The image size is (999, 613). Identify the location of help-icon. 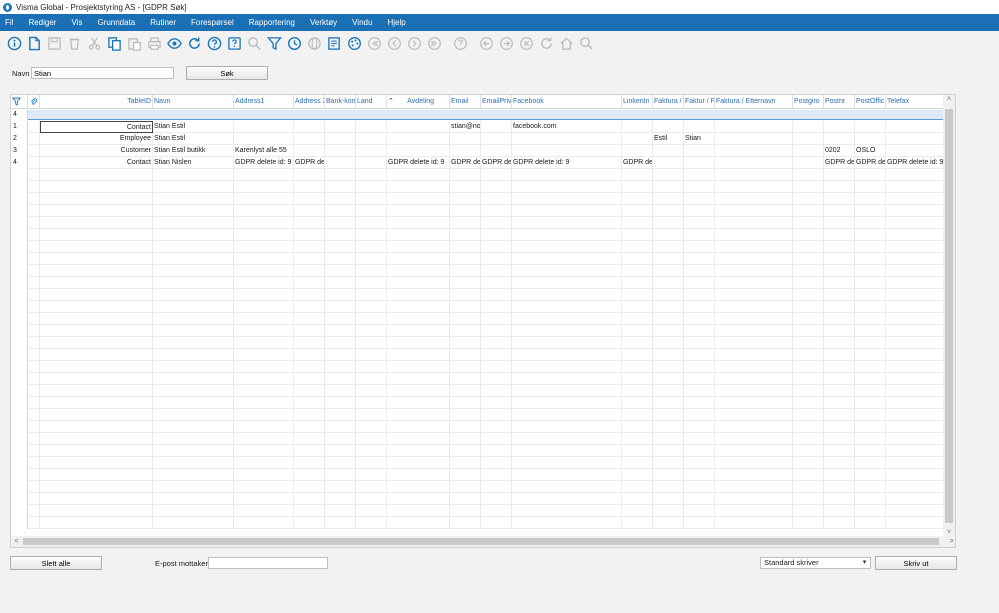
(214, 43).